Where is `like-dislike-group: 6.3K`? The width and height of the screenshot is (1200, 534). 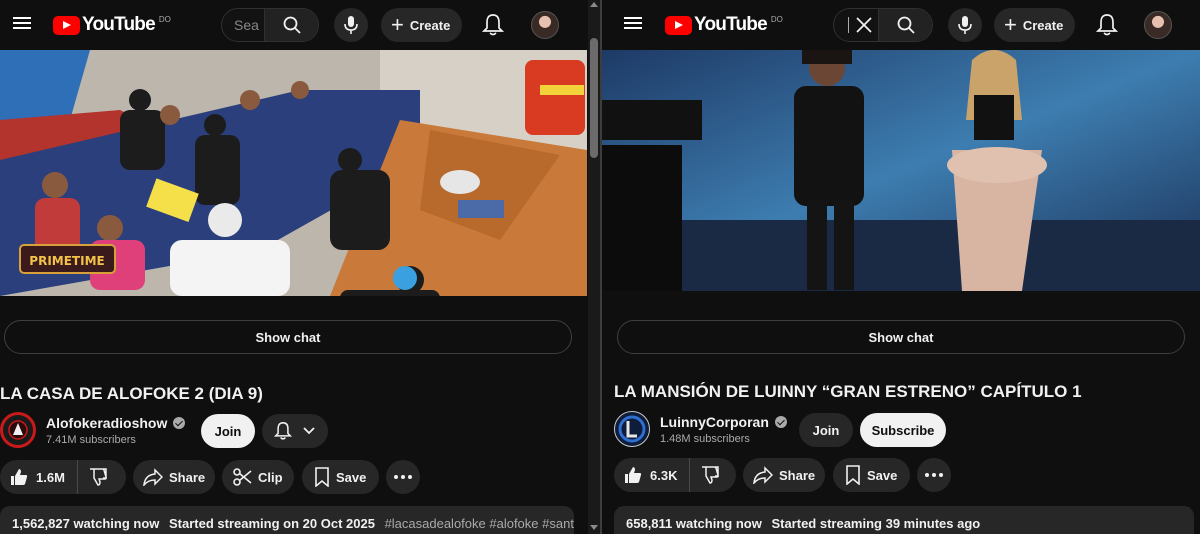
like-dislike-group: 6.3K is located at coordinates (675, 475).